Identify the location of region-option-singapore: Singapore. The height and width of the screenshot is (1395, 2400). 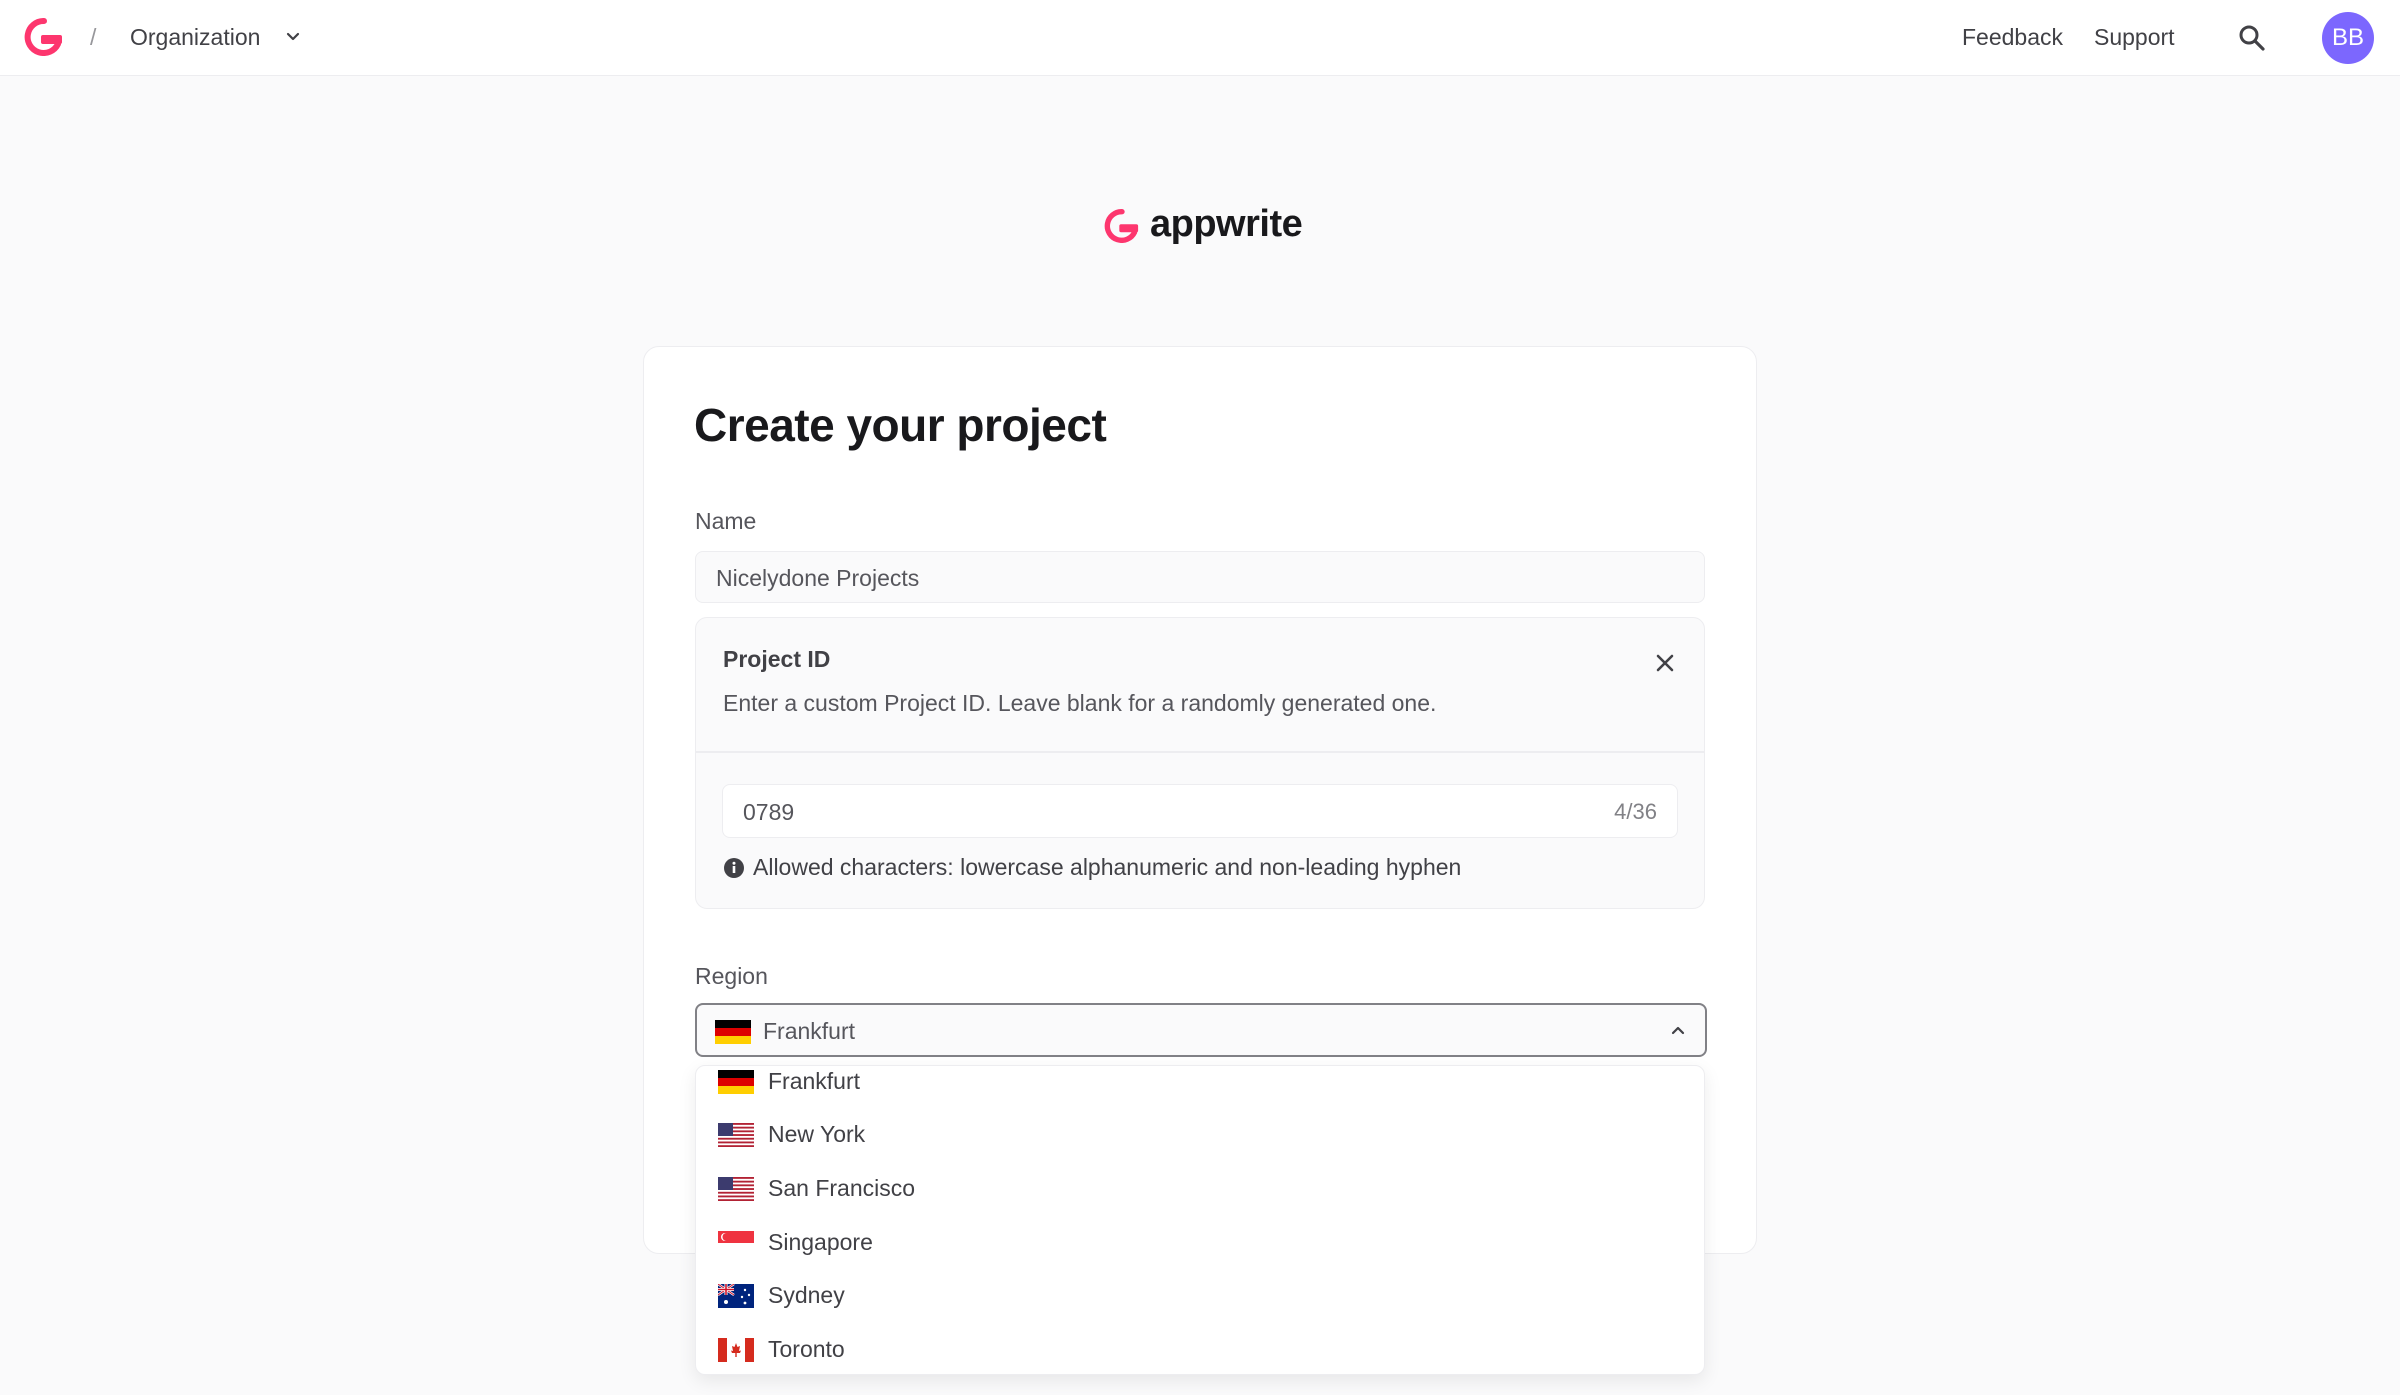
(1200, 1243).